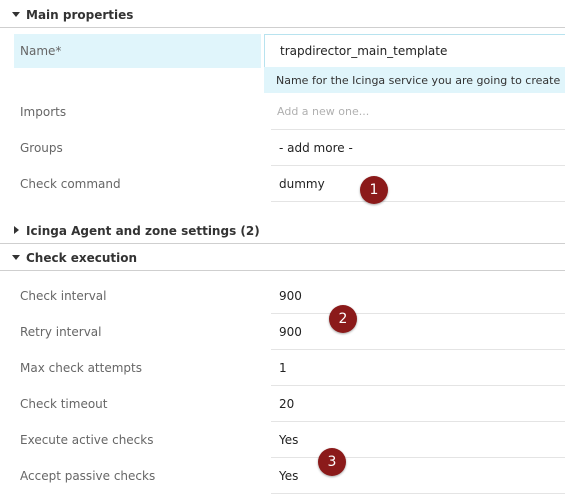 This screenshot has height=494, width=565. What do you see at coordinates (41, 148) in the screenshot?
I see `groups-label: Groups` at bounding box center [41, 148].